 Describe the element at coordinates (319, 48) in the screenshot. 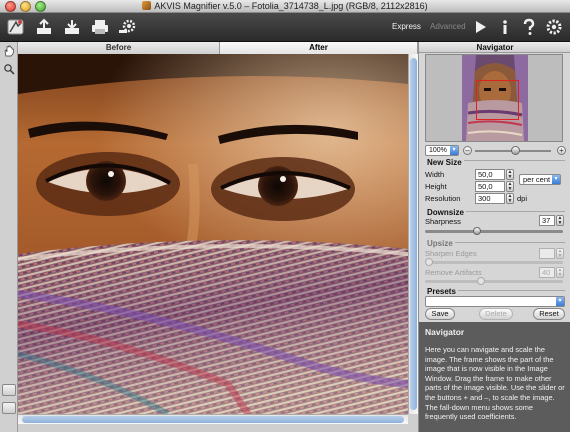

I see `tab-after: After` at that location.